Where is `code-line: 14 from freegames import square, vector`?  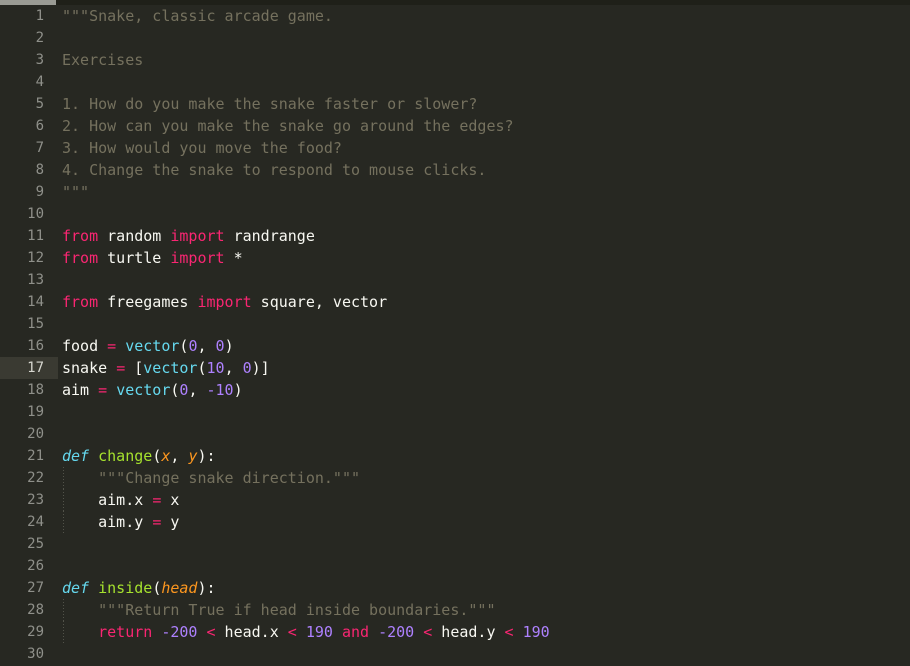
code-line: 14 from freegames import square, vector is located at coordinates (455, 302).